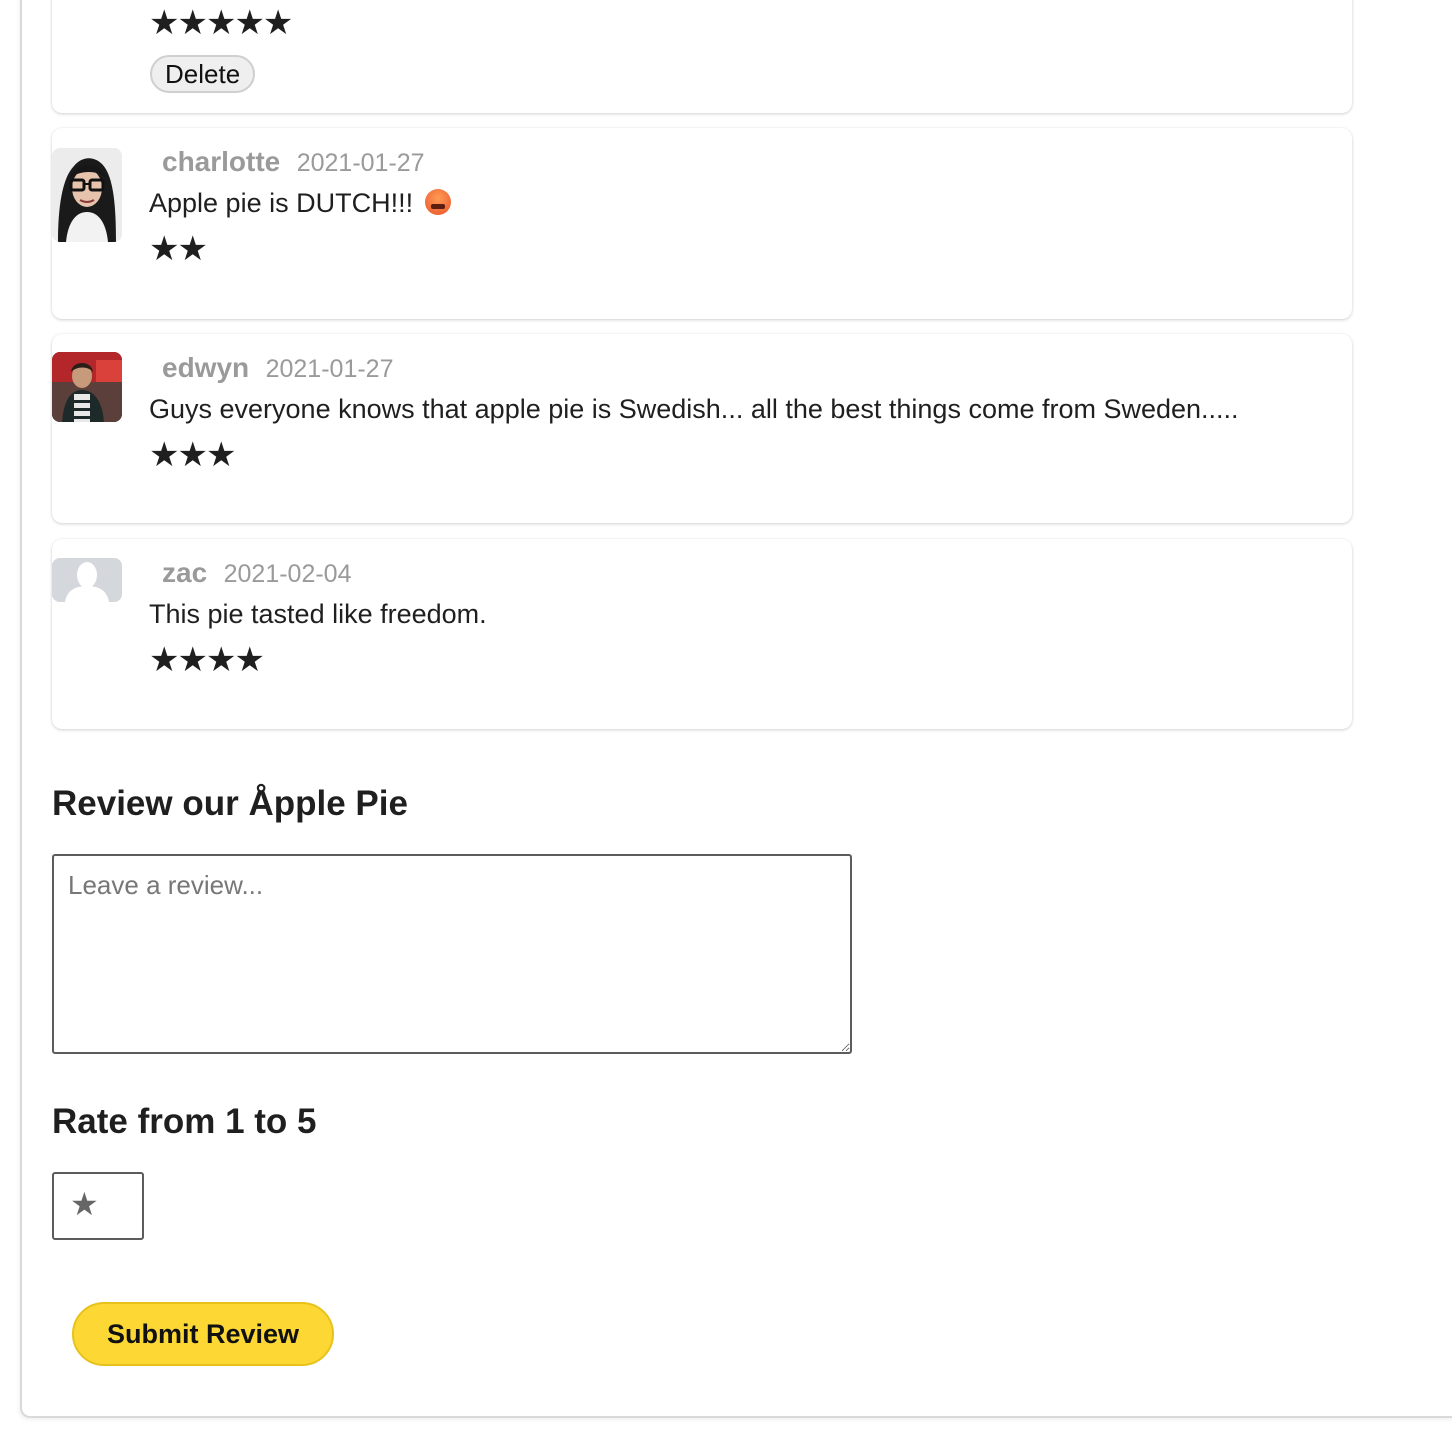 This screenshot has width=1452, height=1454. What do you see at coordinates (221, 161) in the screenshot?
I see `review-username: charlotte` at bounding box center [221, 161].